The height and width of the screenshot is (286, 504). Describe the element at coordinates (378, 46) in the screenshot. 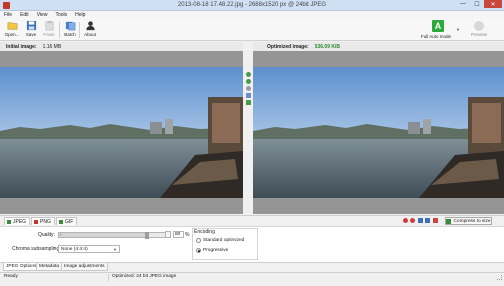

I see `optimized-image-header: Optimized image: 536.09 KiB` at that location.